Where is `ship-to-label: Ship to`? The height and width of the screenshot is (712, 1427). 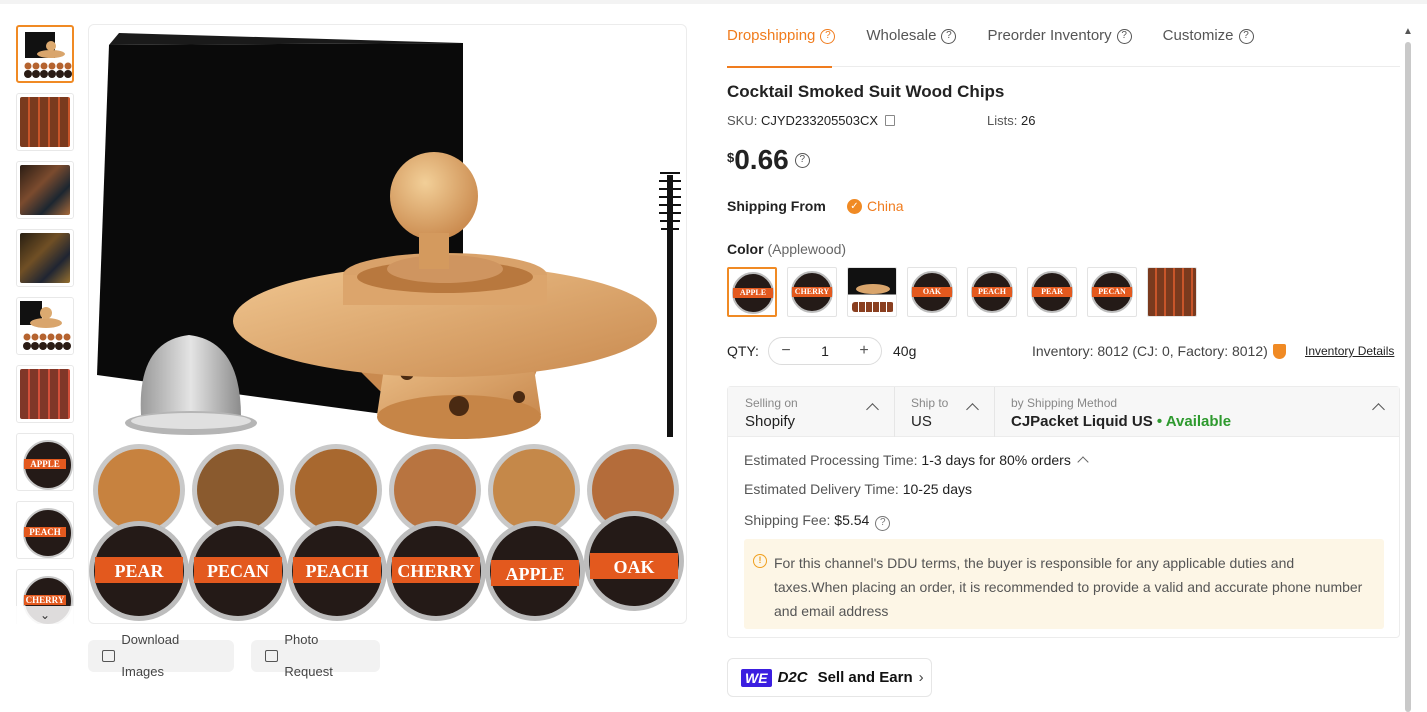
ship-to-label: Ship to is located at coordinates (930, 403).